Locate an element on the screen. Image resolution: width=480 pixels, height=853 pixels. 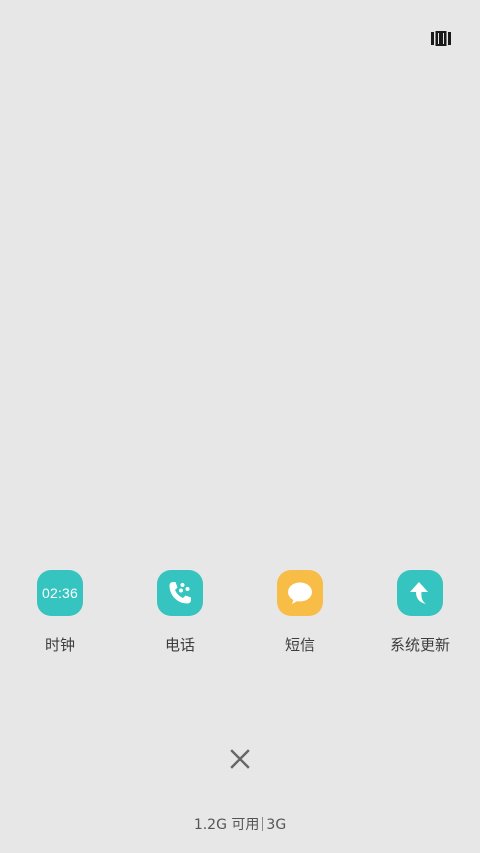
recent-app-label: 系统更新 is located at coordinates (419, 645).